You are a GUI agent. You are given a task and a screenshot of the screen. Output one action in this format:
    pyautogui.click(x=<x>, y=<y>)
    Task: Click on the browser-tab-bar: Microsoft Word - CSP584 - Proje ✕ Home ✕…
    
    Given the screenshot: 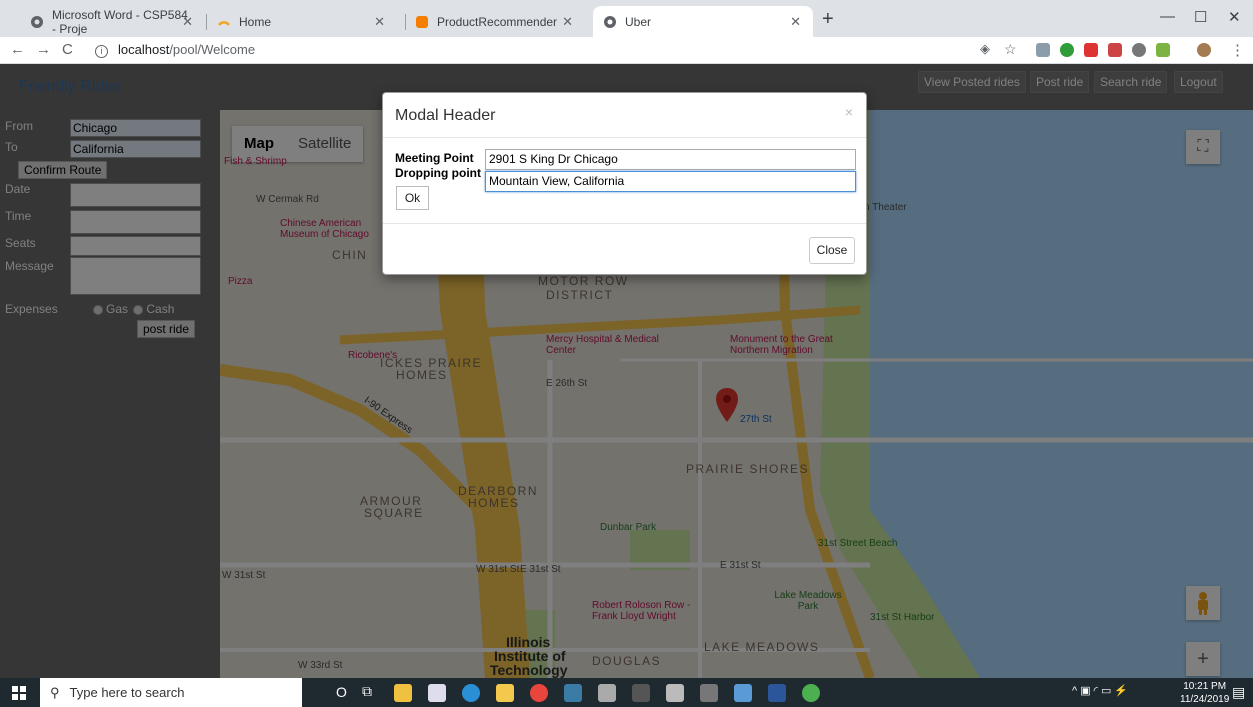 What is the action you would take?
    pyautogui.click(x=626, y=18)
    